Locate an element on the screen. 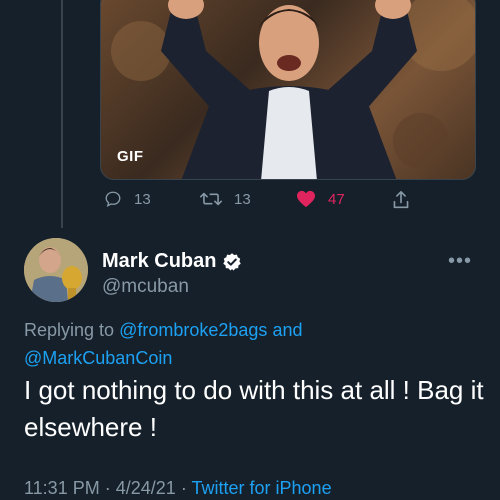 This screenshot has height=500, width=500. avatar is located at coordinates (56, 270).